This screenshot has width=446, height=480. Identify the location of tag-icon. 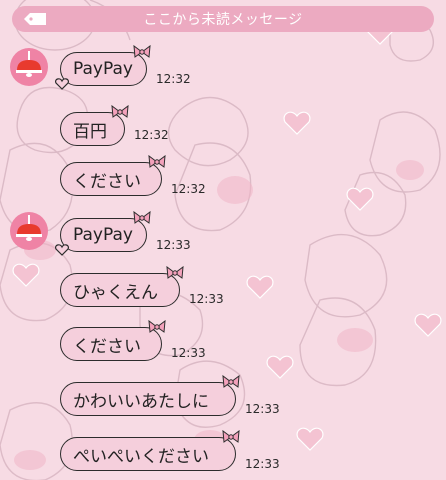
(35, 19).